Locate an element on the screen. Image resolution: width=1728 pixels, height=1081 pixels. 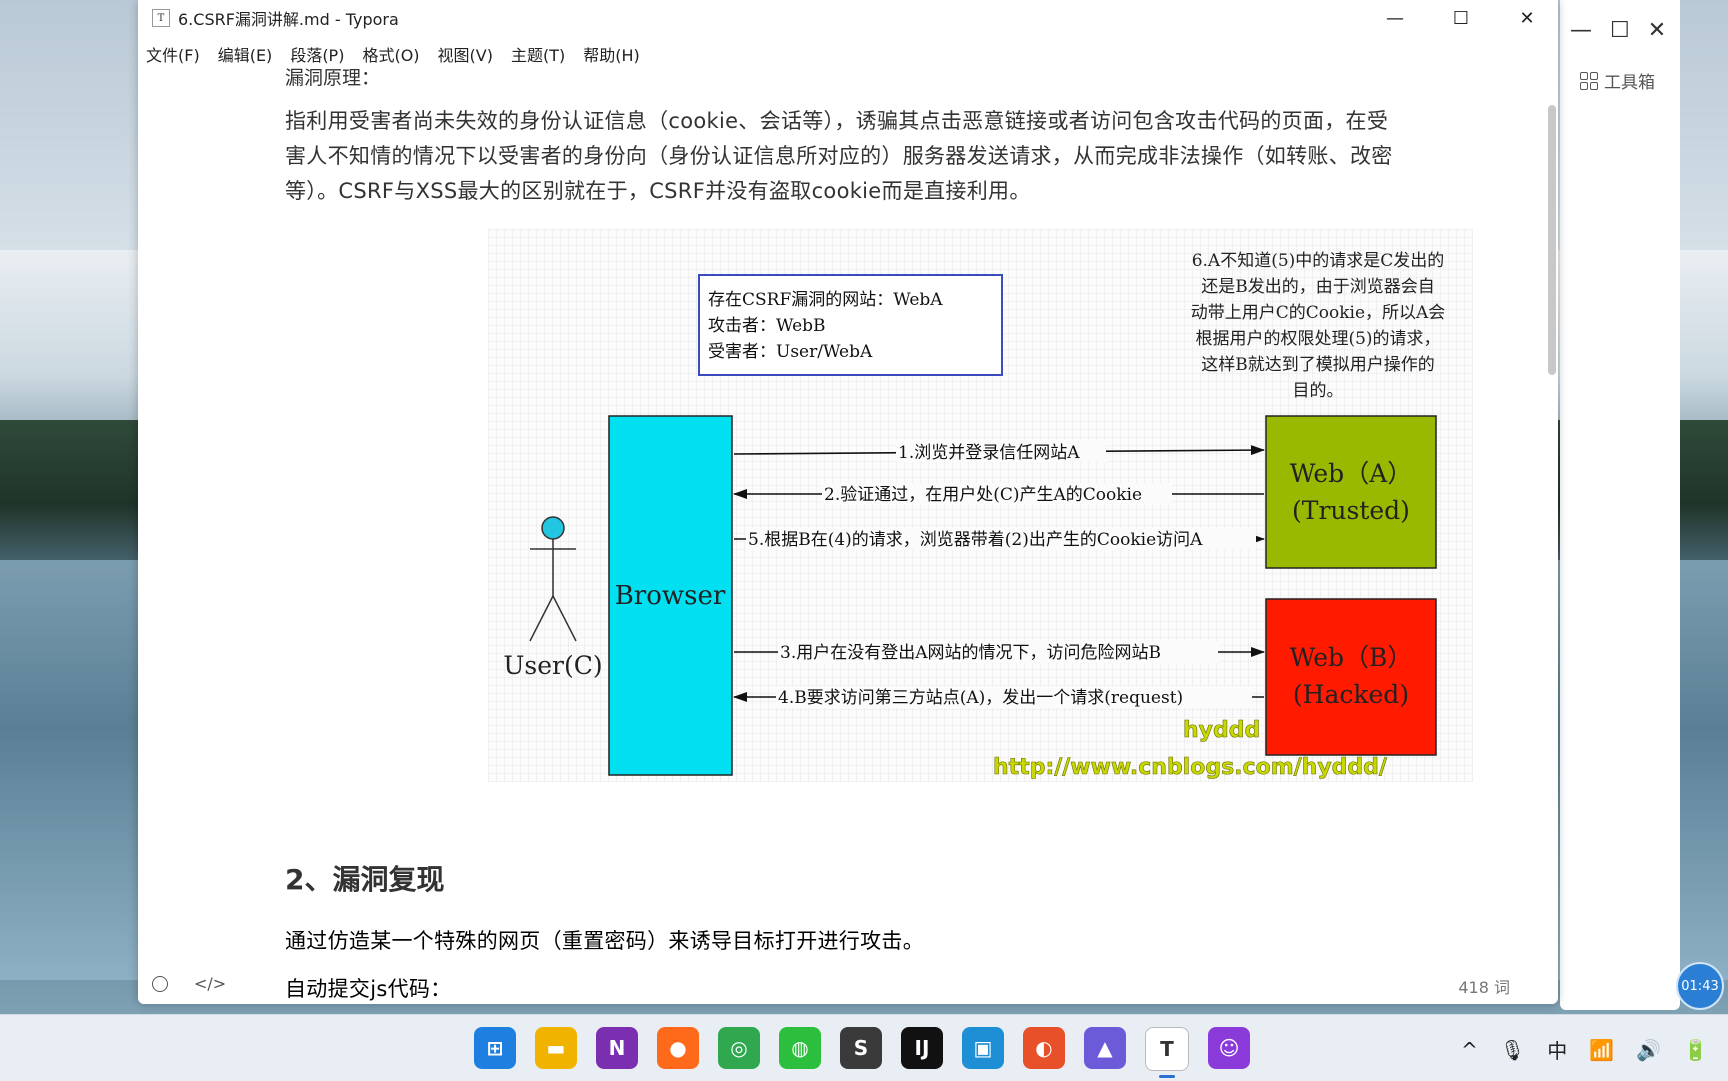
wechat-icon: ◍ is located at coordinates (800, 1048).